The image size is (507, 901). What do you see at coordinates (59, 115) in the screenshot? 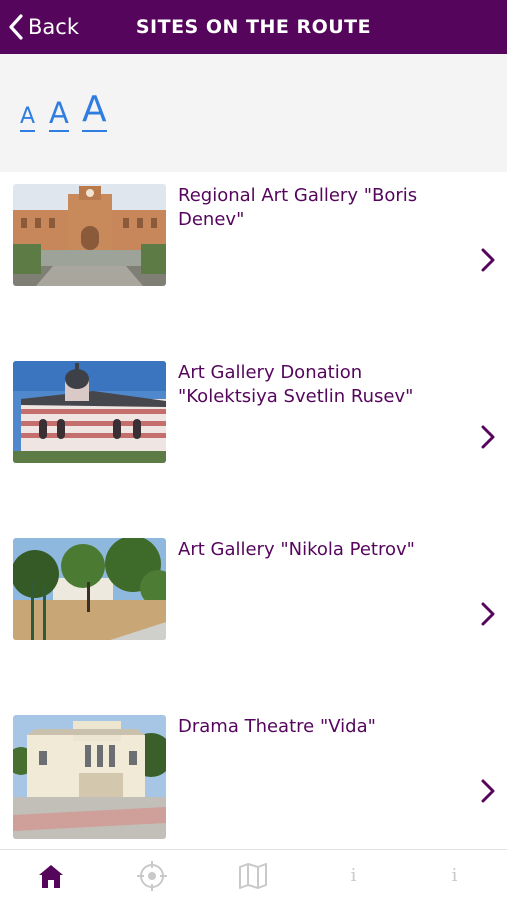
I see `font-size-medium-button: A` at bounding box center [59, 115].